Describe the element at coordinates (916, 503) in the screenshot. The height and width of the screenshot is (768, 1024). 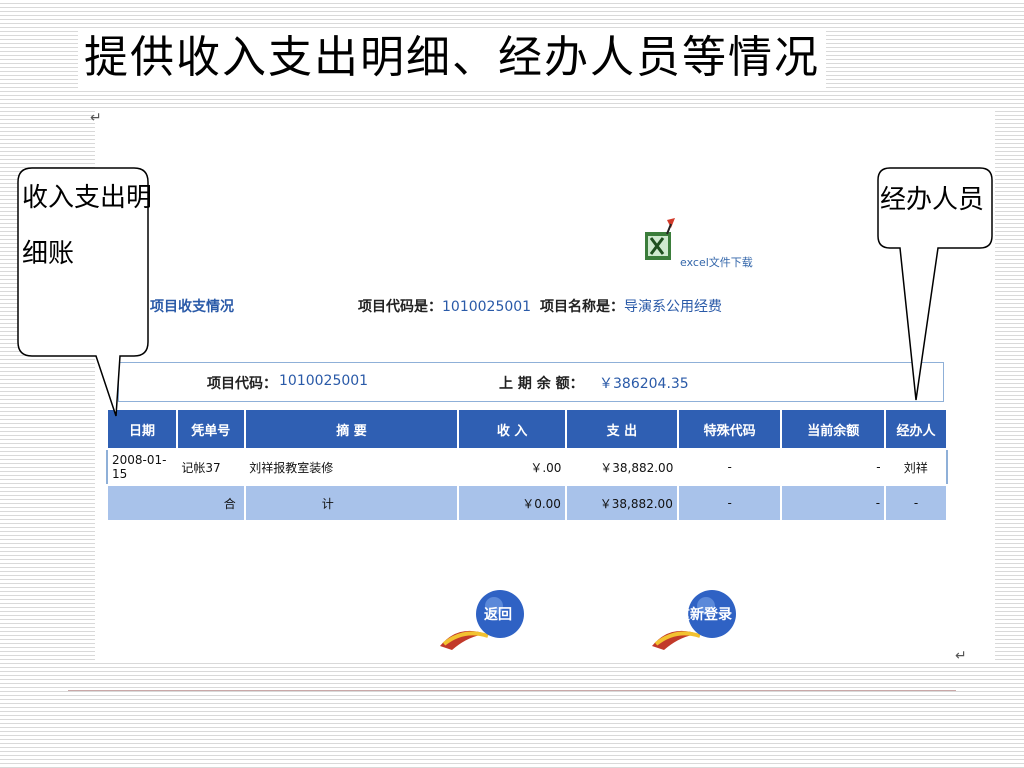
I see `total-handler: -` at that location.